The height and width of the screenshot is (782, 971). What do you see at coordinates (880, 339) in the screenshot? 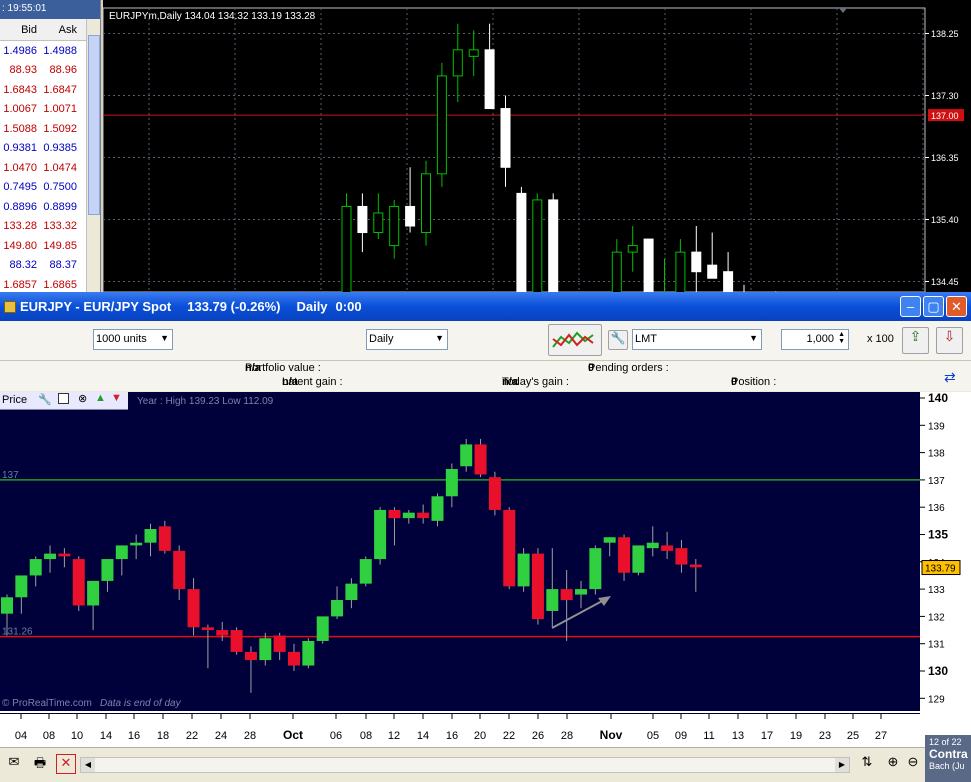
I see `multiplier-label: x 100` at bounding box center [880, 339].